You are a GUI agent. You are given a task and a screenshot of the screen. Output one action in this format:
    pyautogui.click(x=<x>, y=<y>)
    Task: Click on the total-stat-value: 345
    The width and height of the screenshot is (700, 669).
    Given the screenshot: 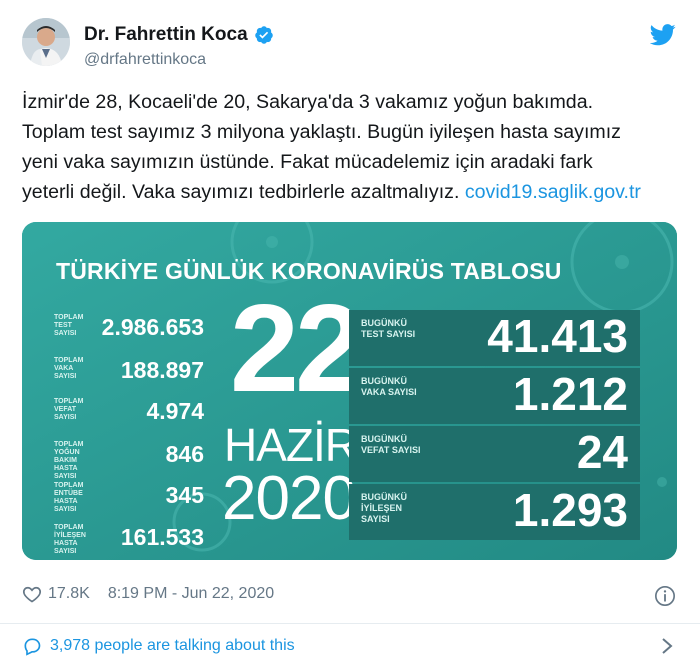 What is the action you would take?
    pyautogui.click(x=184, y=495)
    